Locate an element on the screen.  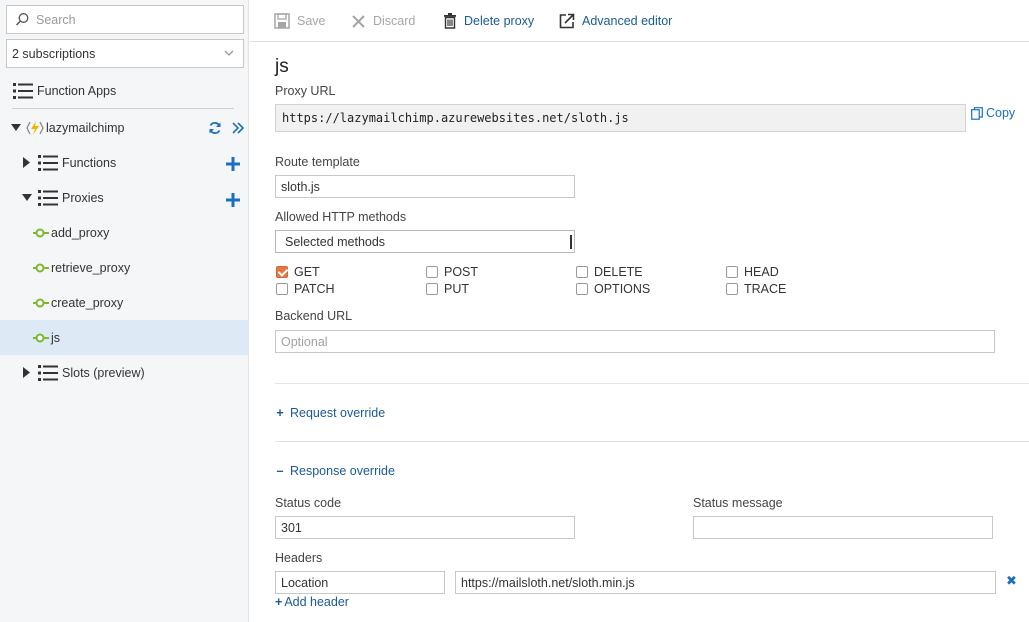
copy-button: Copy is located at coordinates (993, 113).